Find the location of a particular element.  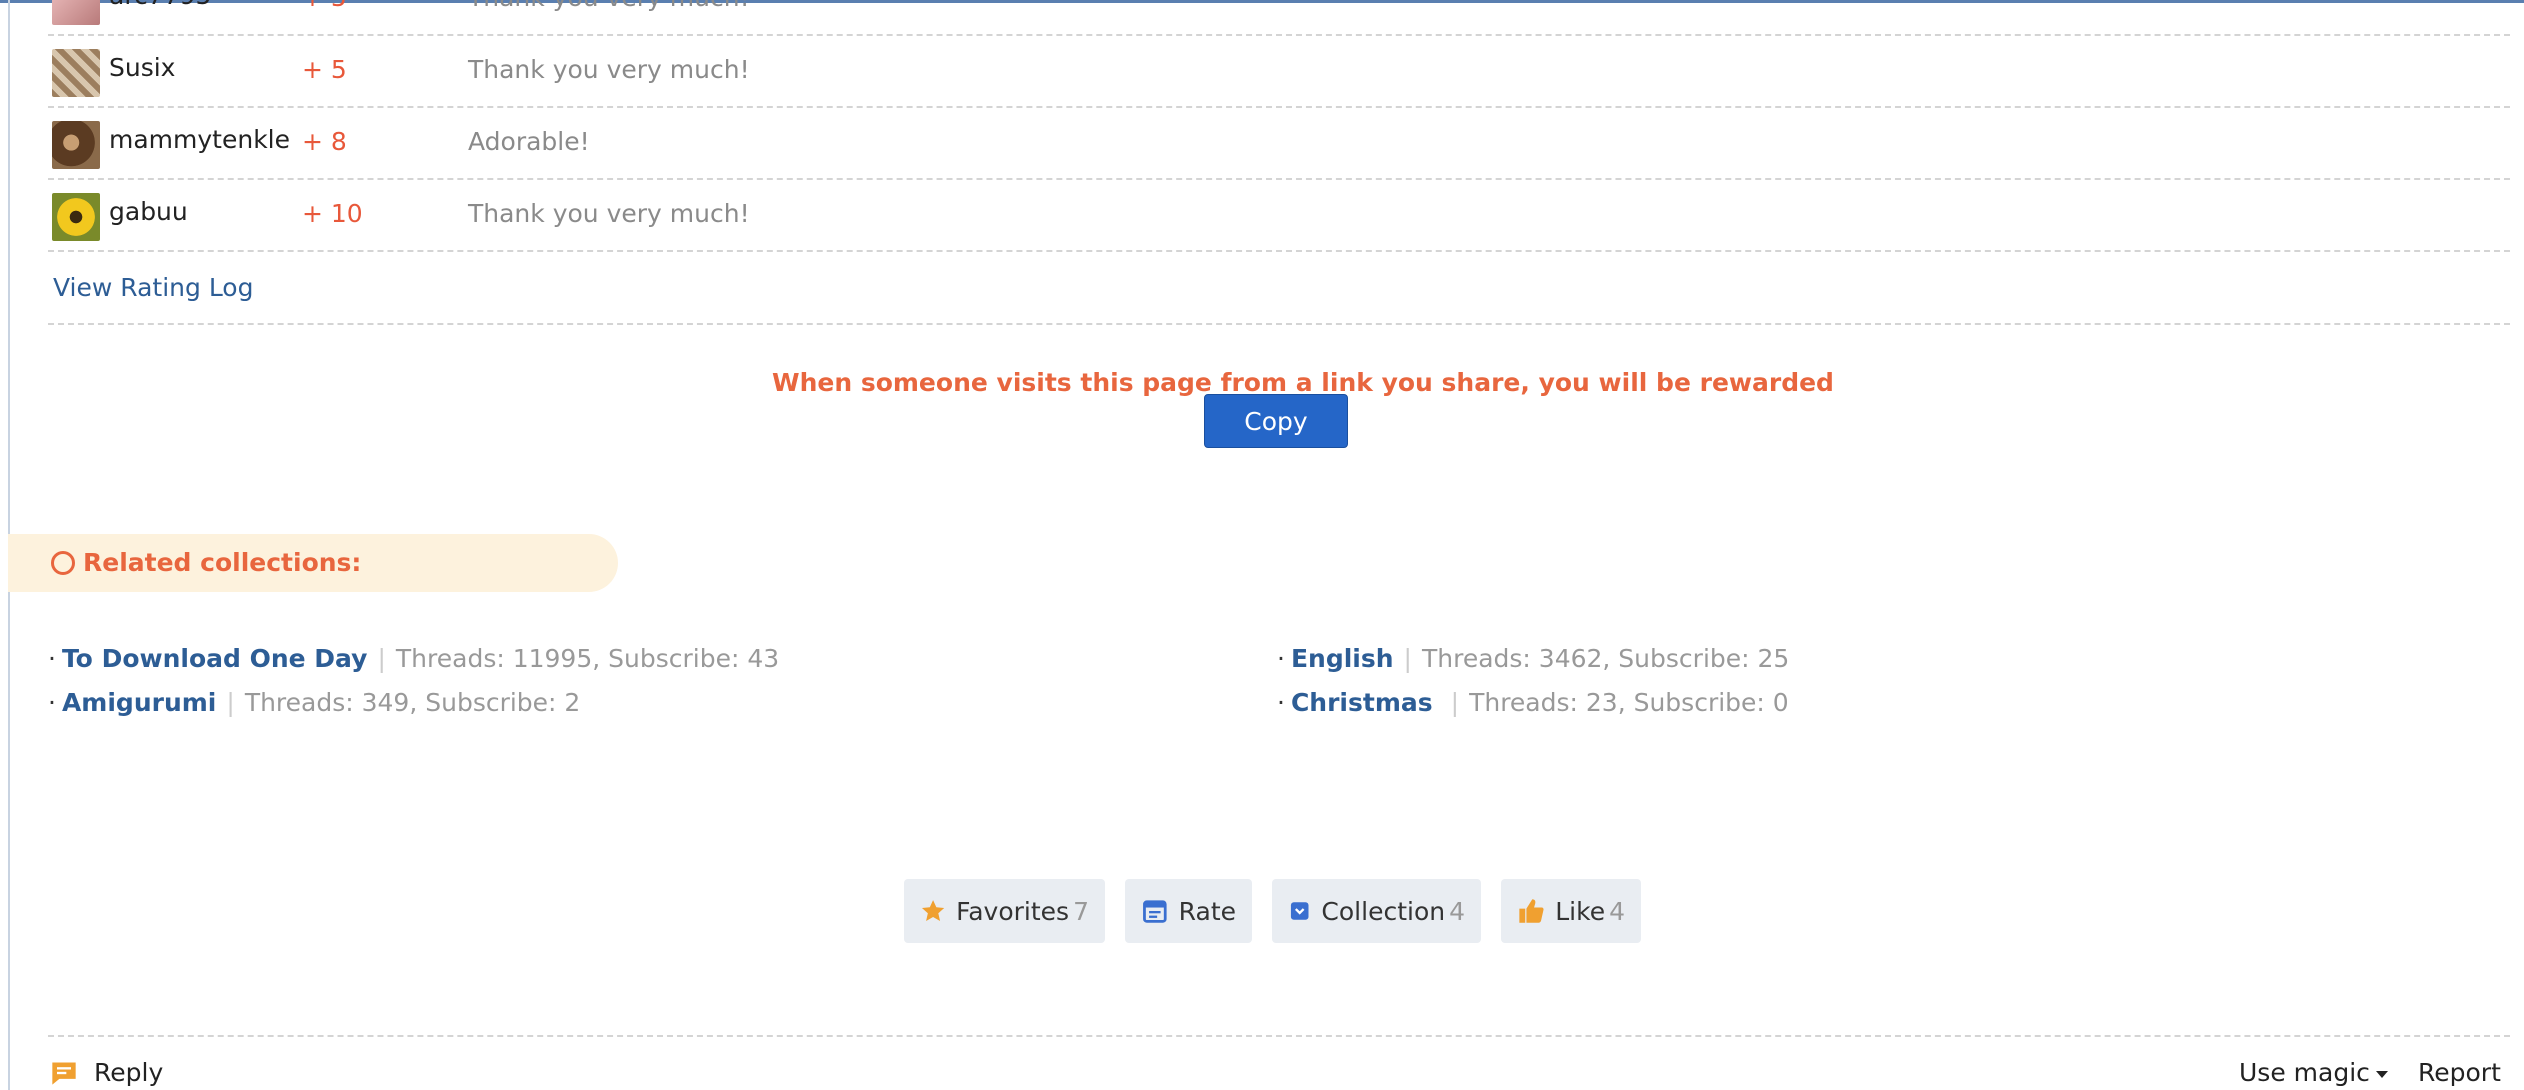

related-collections-title: Related collections: is located at coordinates (222, 562).